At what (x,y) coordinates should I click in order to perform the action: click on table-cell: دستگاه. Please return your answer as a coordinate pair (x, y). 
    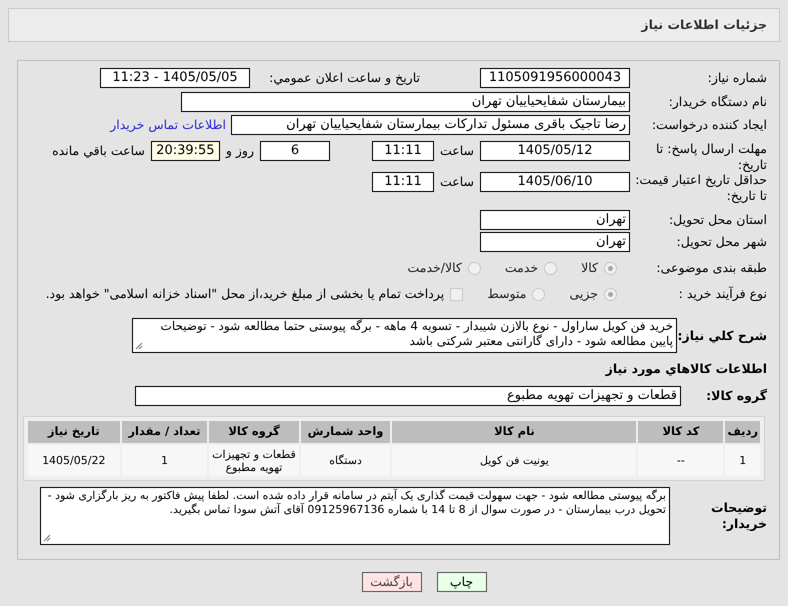
    Looking at the image, I should click on (345, 460).